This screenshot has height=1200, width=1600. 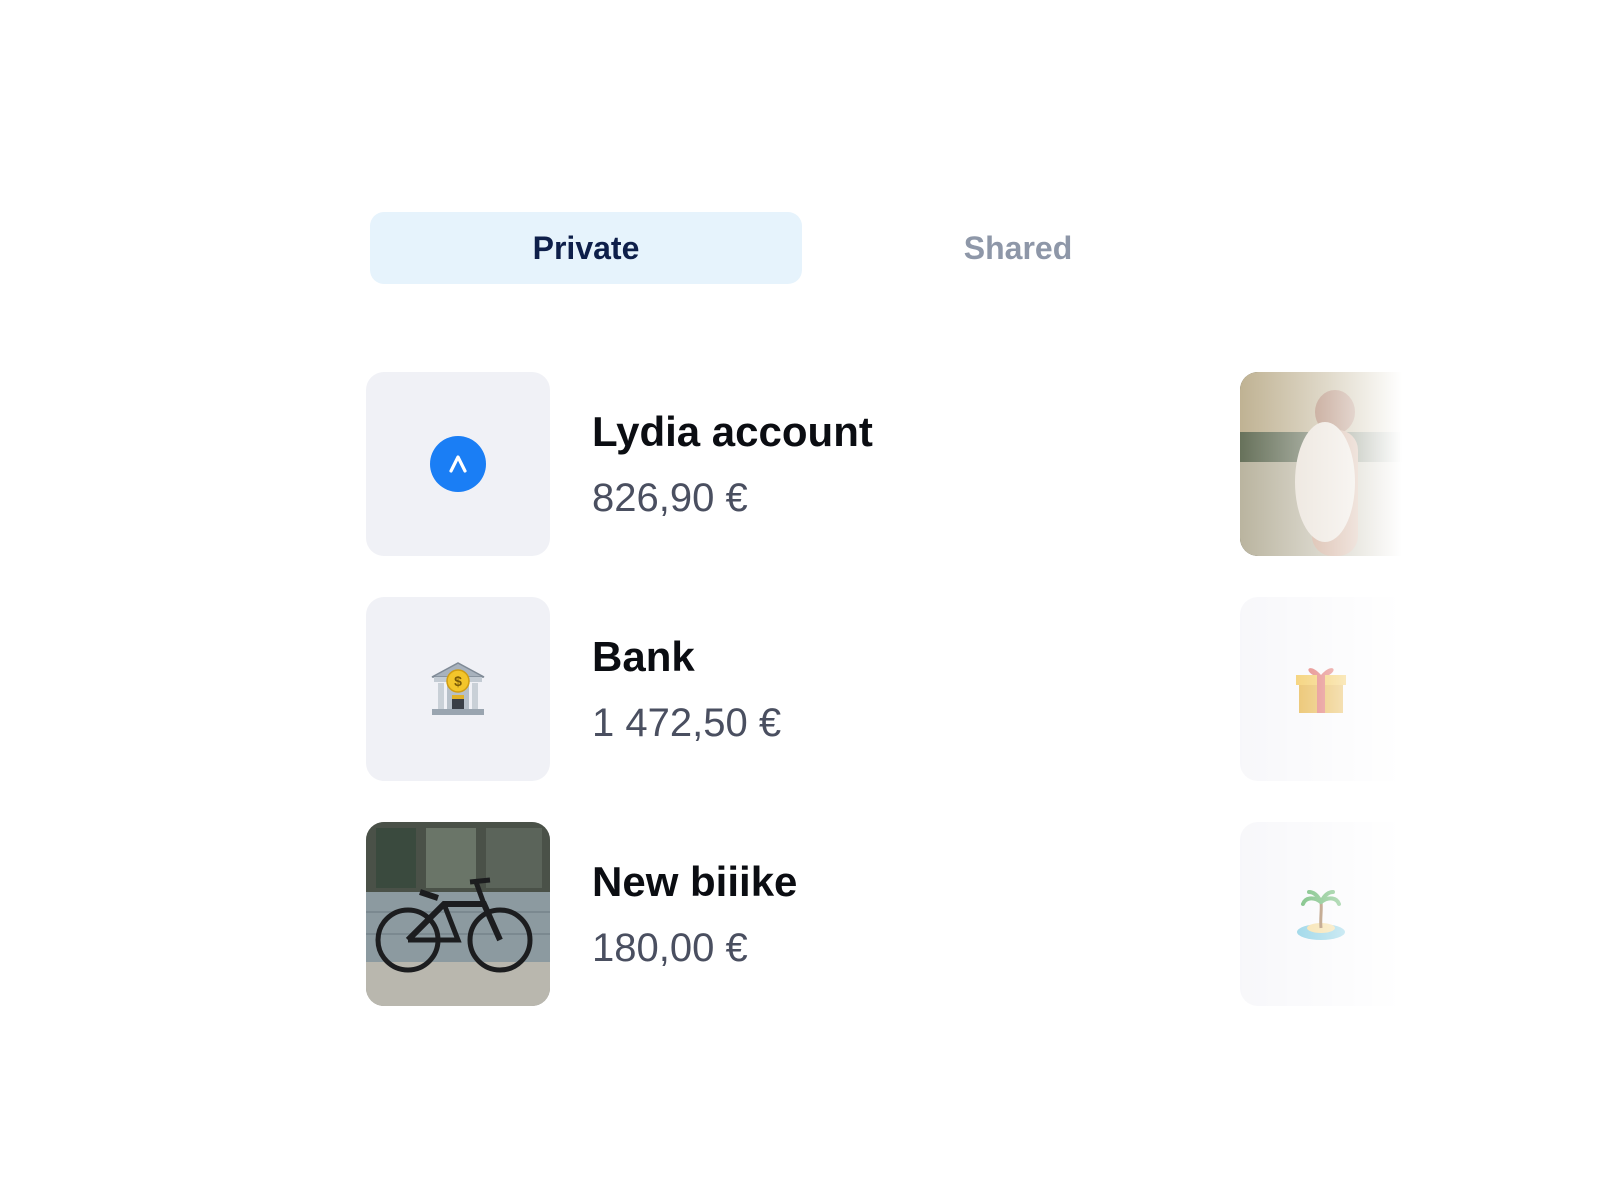 I want to click on account-title: New biiike, so click(x=695, y=881).